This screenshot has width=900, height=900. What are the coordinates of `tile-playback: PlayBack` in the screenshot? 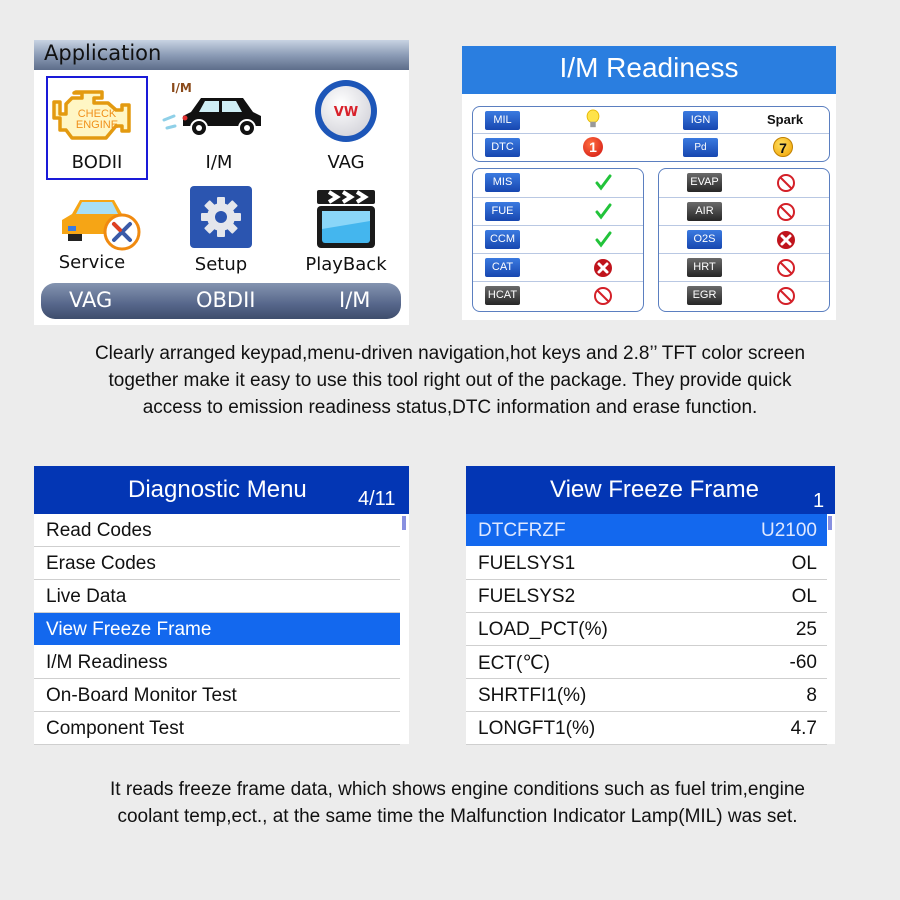 It's located at (346, 232).